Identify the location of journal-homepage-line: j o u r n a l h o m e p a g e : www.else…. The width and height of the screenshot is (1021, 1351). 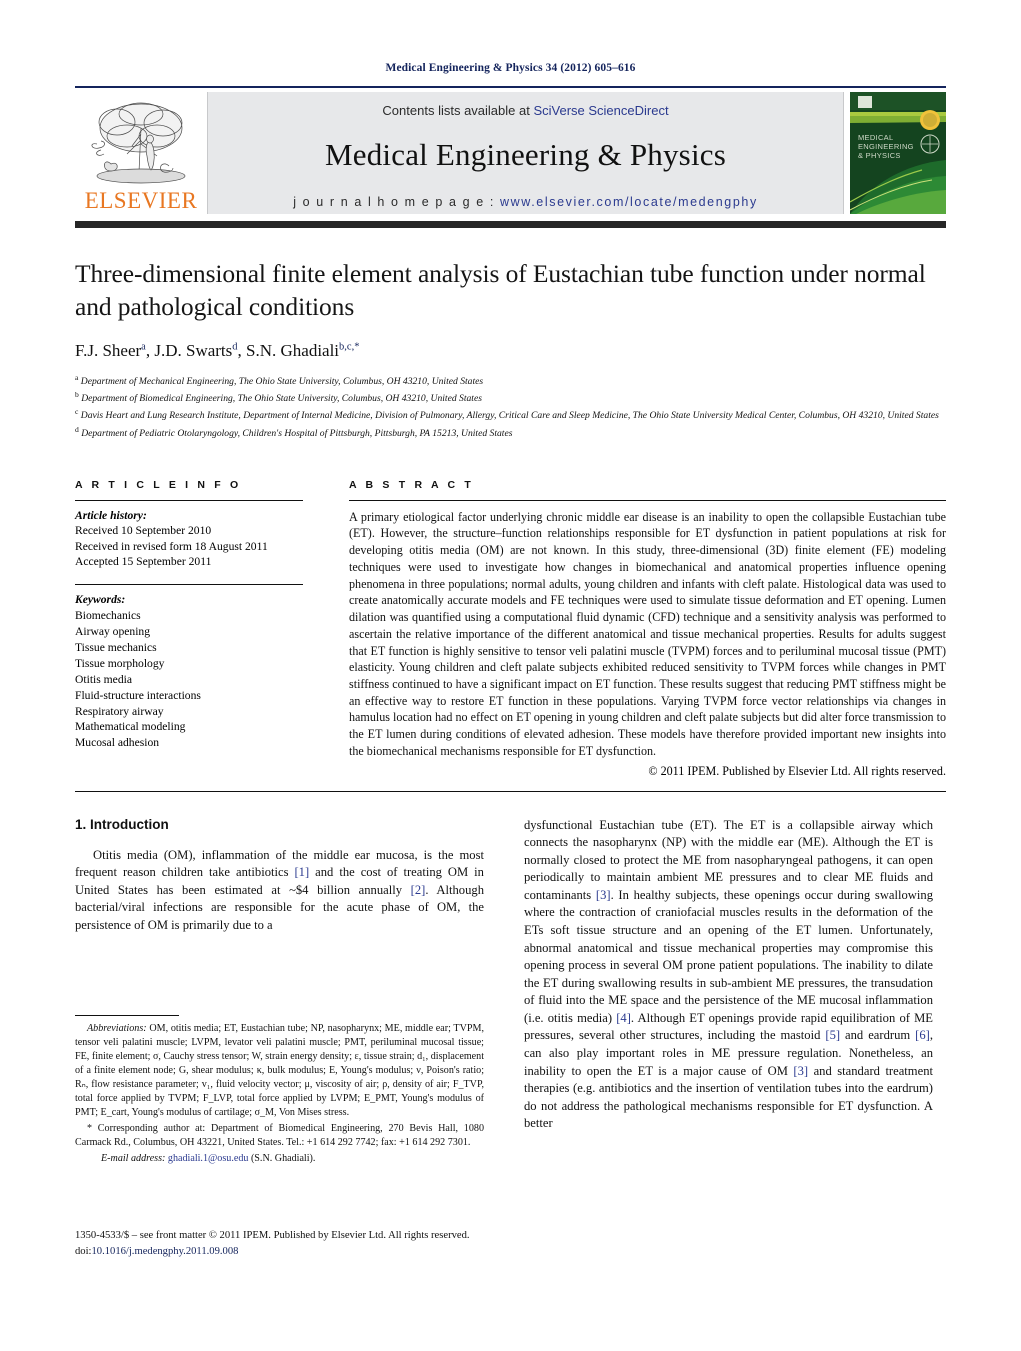
(525, 202).